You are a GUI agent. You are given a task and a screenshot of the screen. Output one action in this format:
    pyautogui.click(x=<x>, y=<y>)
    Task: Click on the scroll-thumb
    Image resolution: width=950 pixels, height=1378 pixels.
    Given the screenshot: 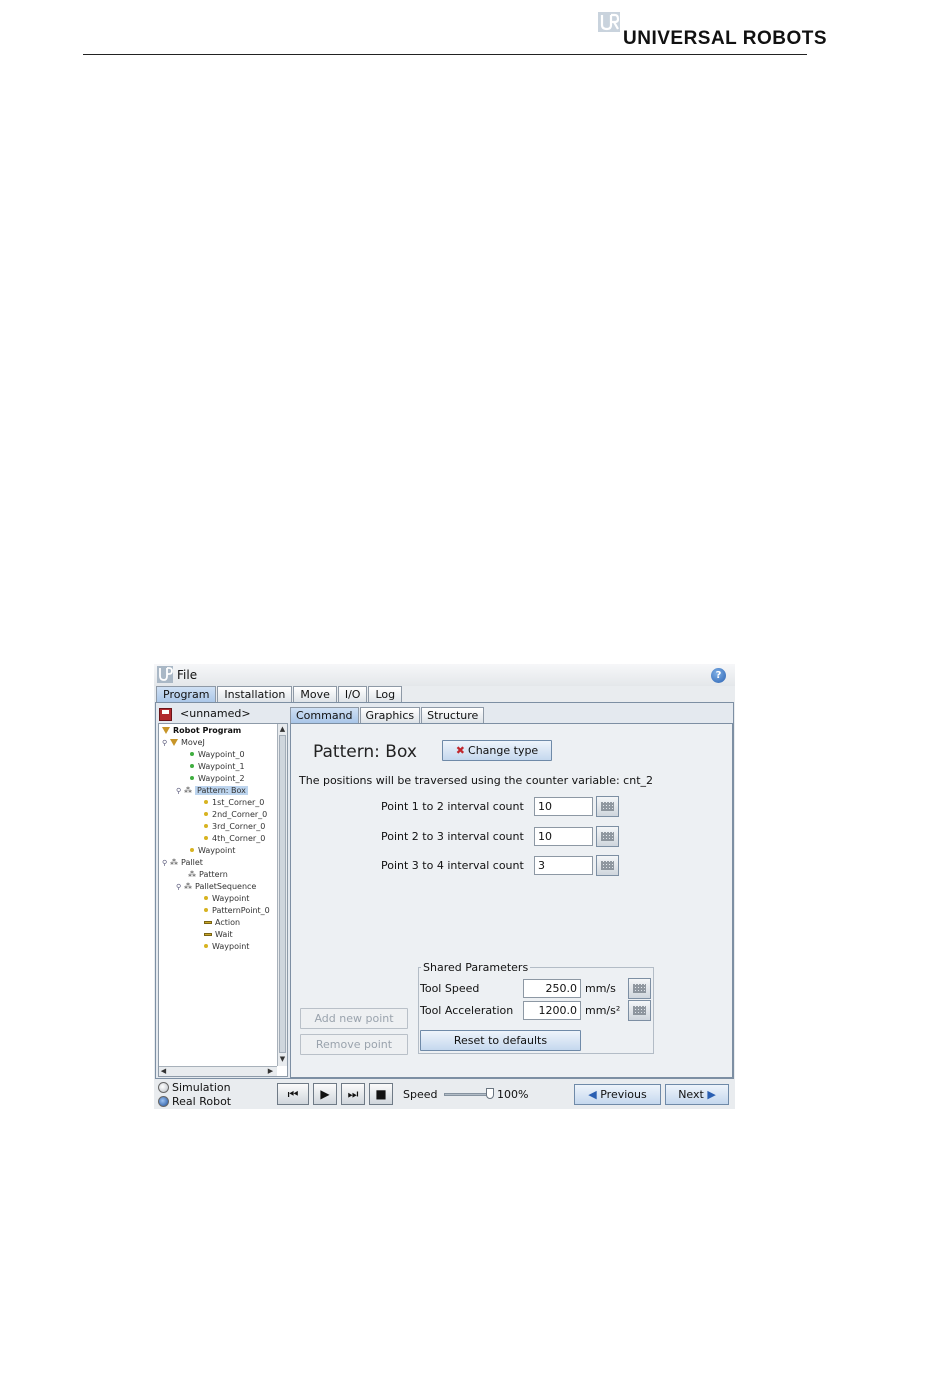 What is the action you would take?
    pyautogui.click(x=282, y=894)
    